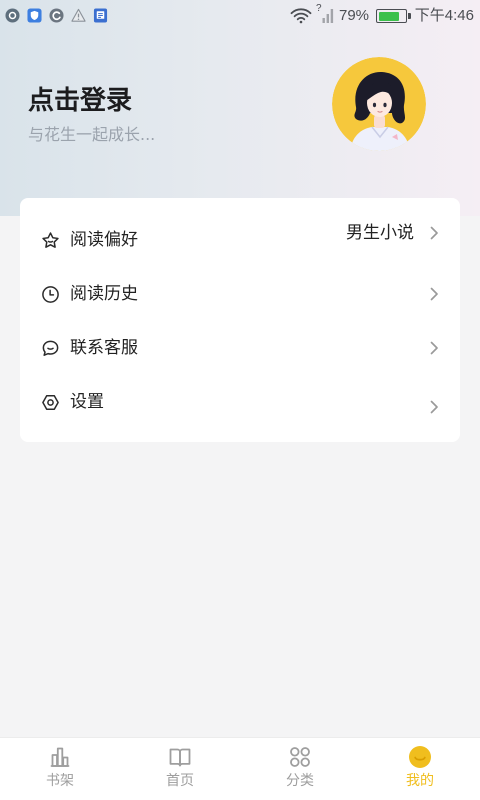  I want to click on tab-label: 书架, so click(60, 781).